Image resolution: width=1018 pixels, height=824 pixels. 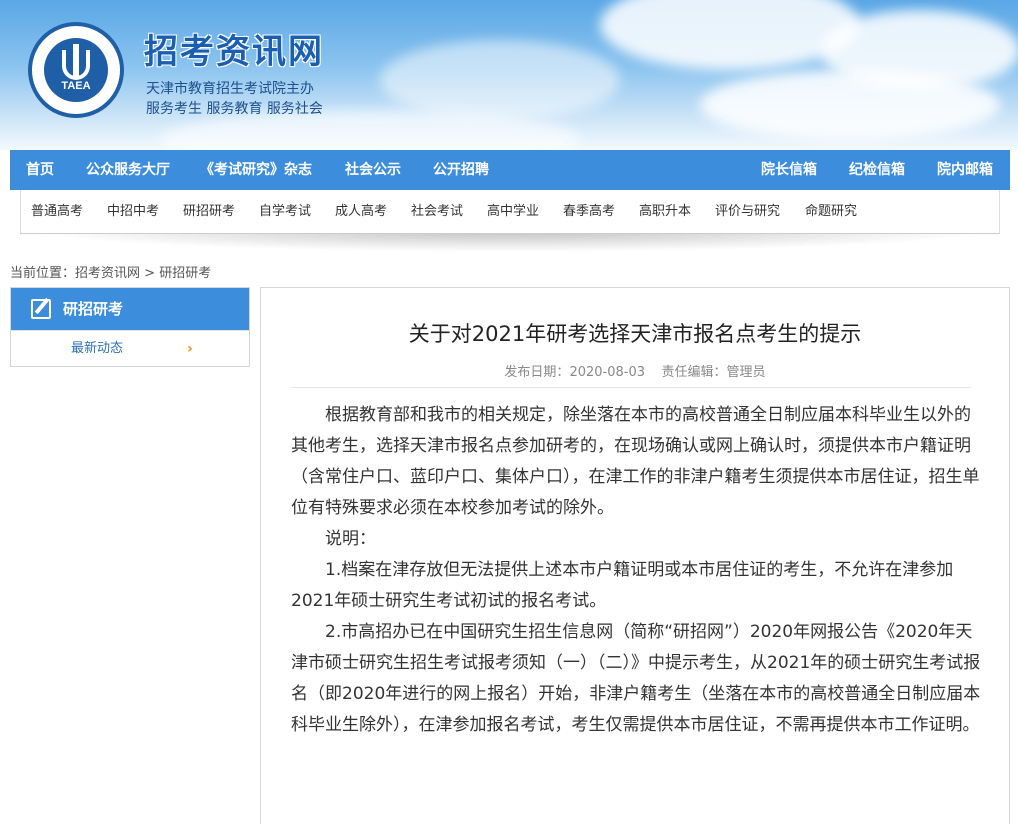 I want to click on main-nav-item-recruitment: 公开招聘, so click(x=461, y=170).